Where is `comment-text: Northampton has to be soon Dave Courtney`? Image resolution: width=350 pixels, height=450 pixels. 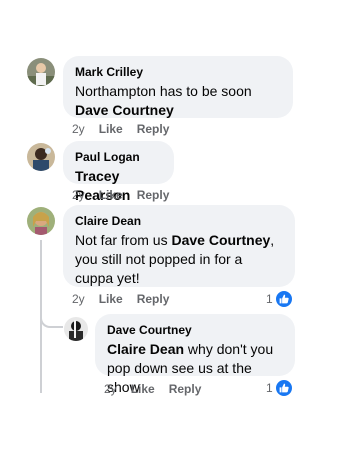
comment-text: Northampton has to be soon Dave Courtney is located at coordinates (163, 100).